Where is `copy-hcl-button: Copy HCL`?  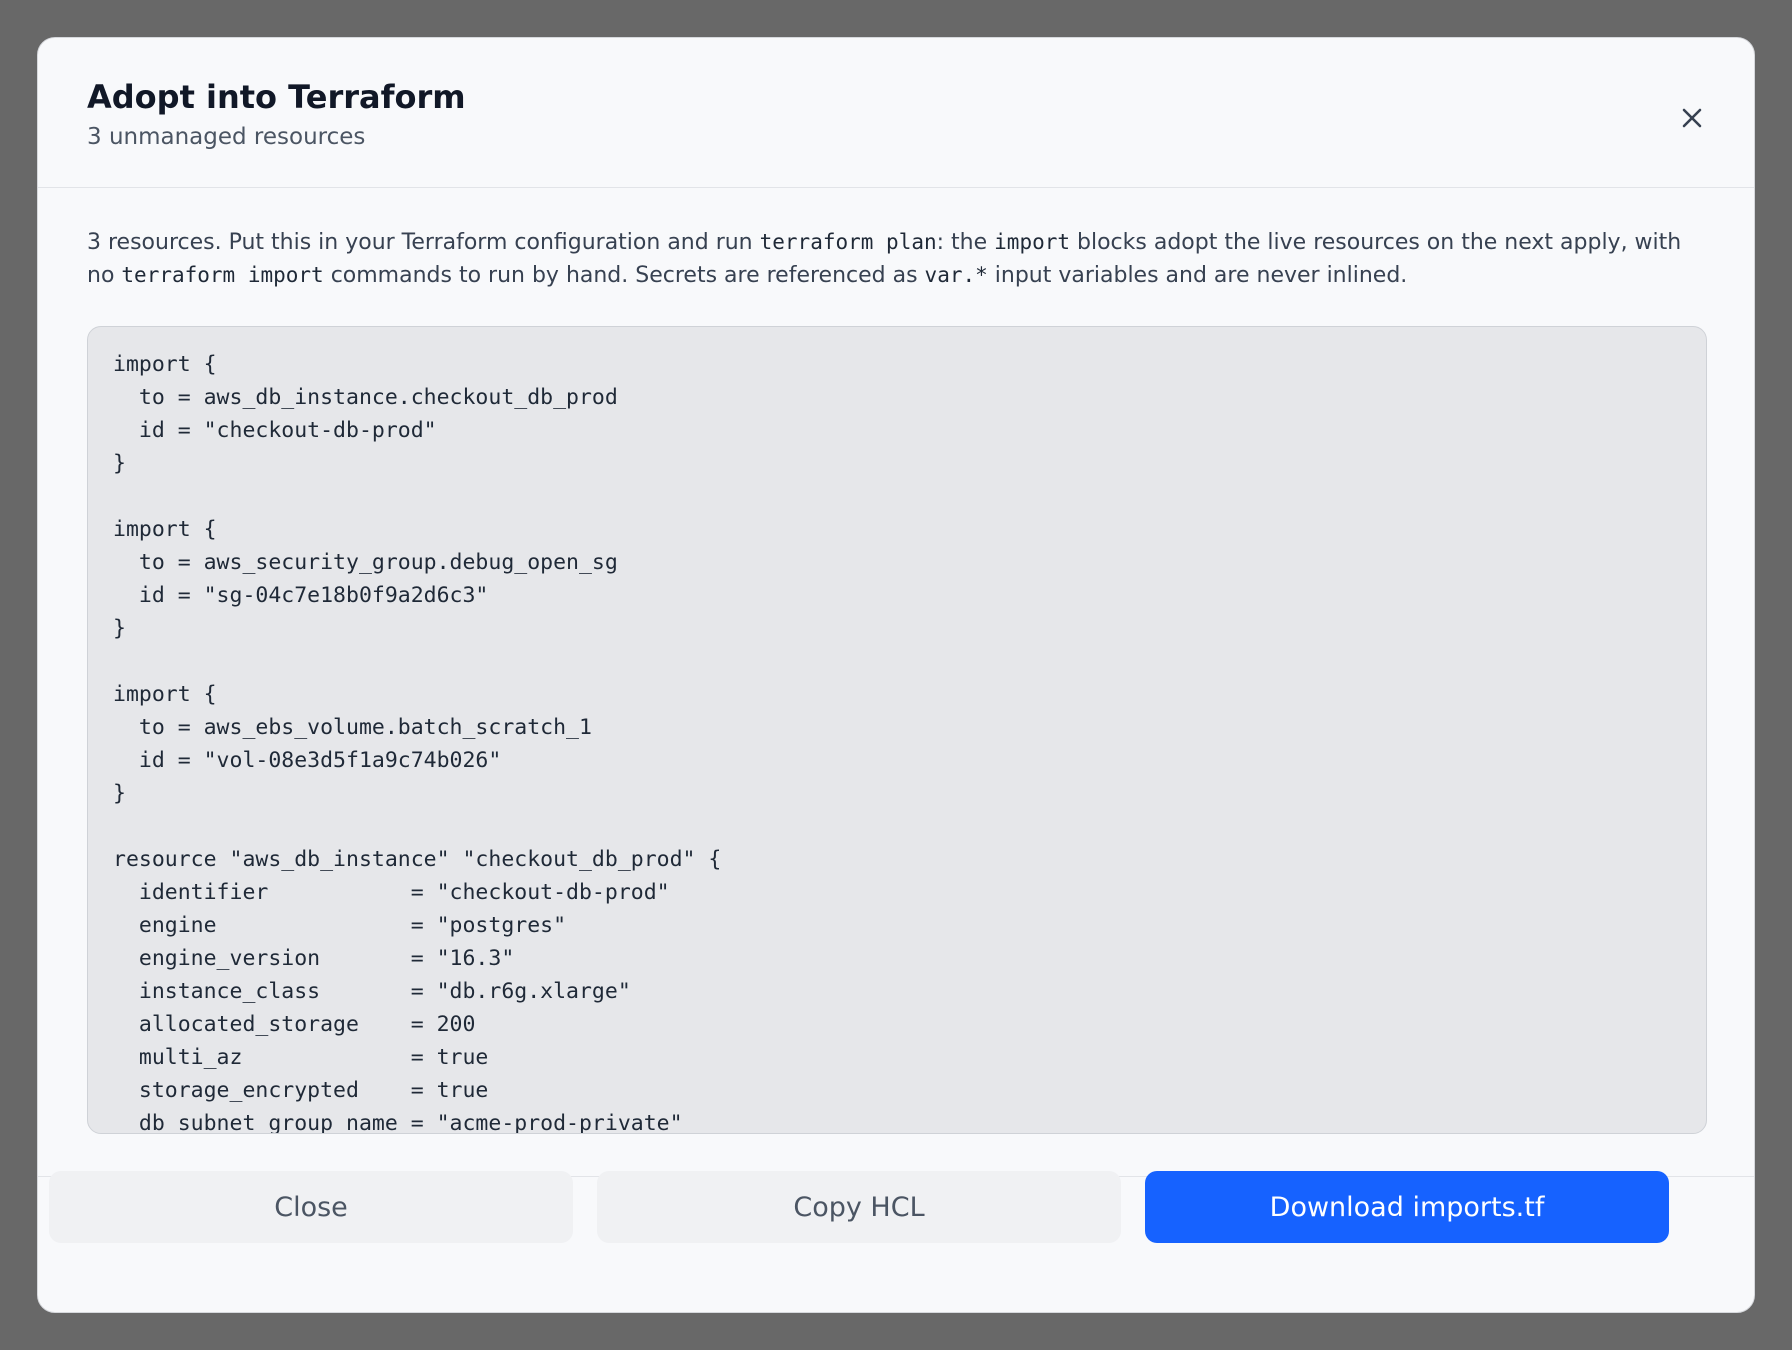 copy-hcl-button: Copy HCL is located at coordinates (859, 1207).